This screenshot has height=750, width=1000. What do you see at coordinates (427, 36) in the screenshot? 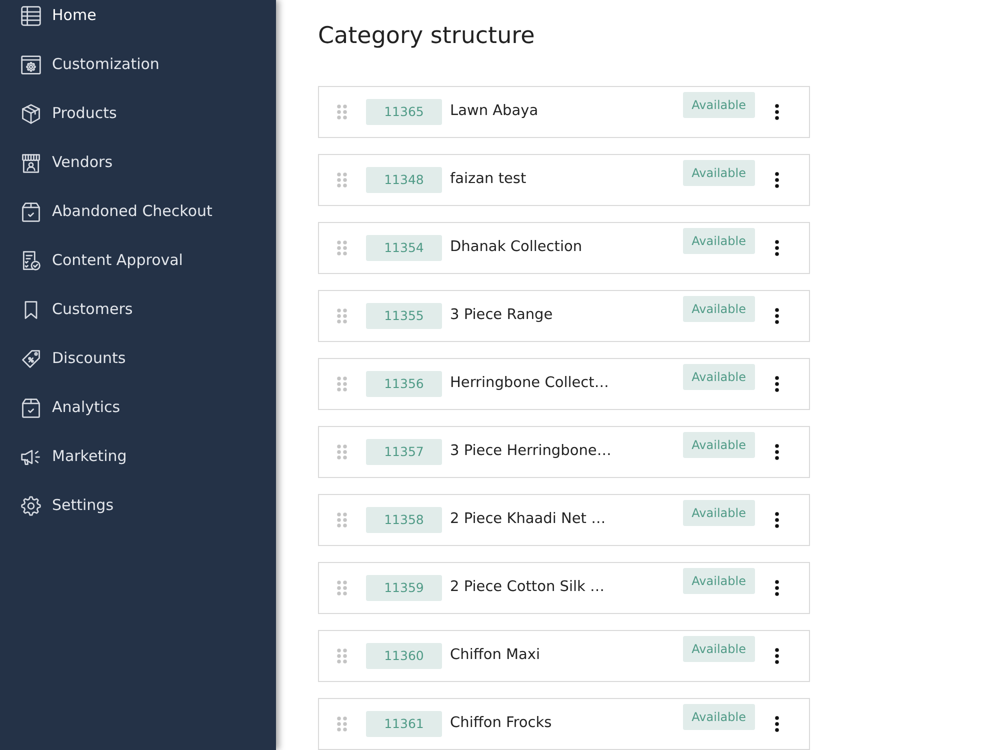
I see `page-title: Category structure` at bounding box center [427, 36].